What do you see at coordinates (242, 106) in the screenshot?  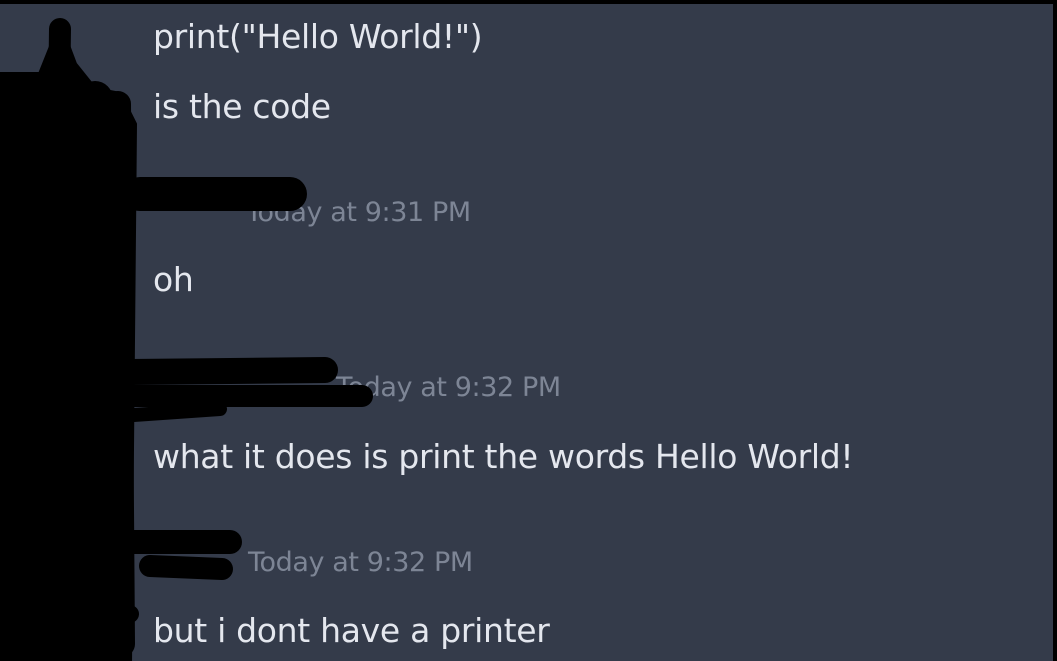 I see `message-text: is the code` at bounding box center [242, 106].